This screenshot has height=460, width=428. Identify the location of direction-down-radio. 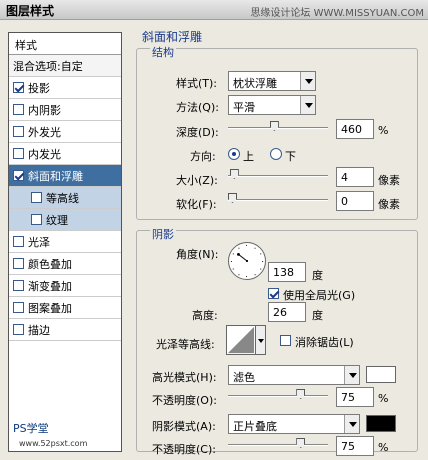
(276, 154).